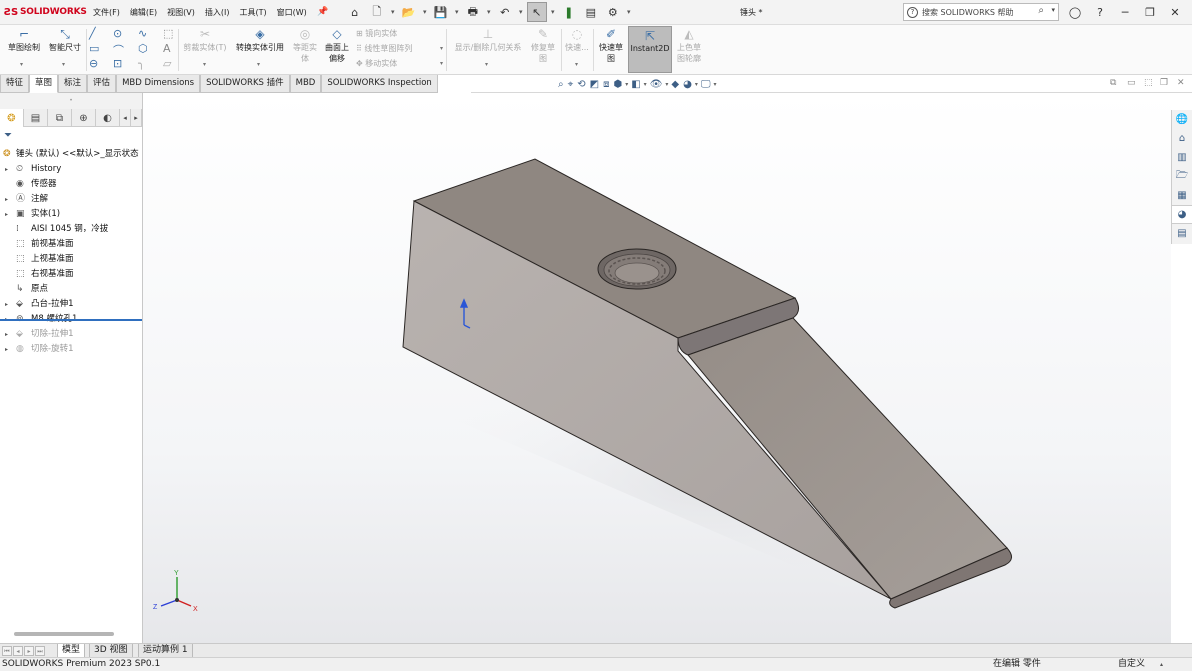 The width and height of the screenshot is (1192, 671). I want to click on close-icon: ✕, so click(1175, 12).